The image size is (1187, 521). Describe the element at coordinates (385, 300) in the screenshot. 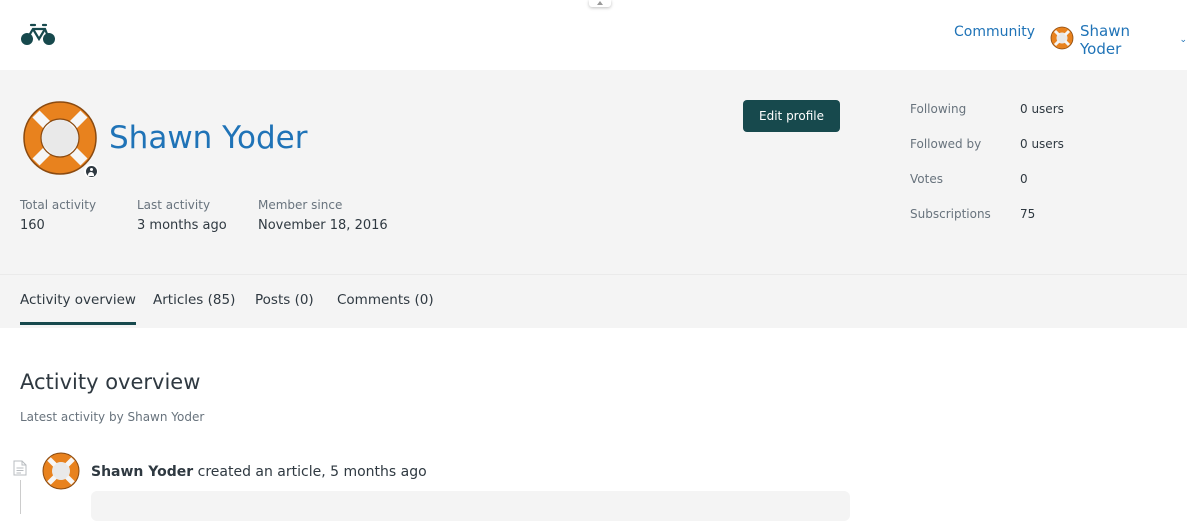

I see `tab-comments: Comments (0)` at that location.